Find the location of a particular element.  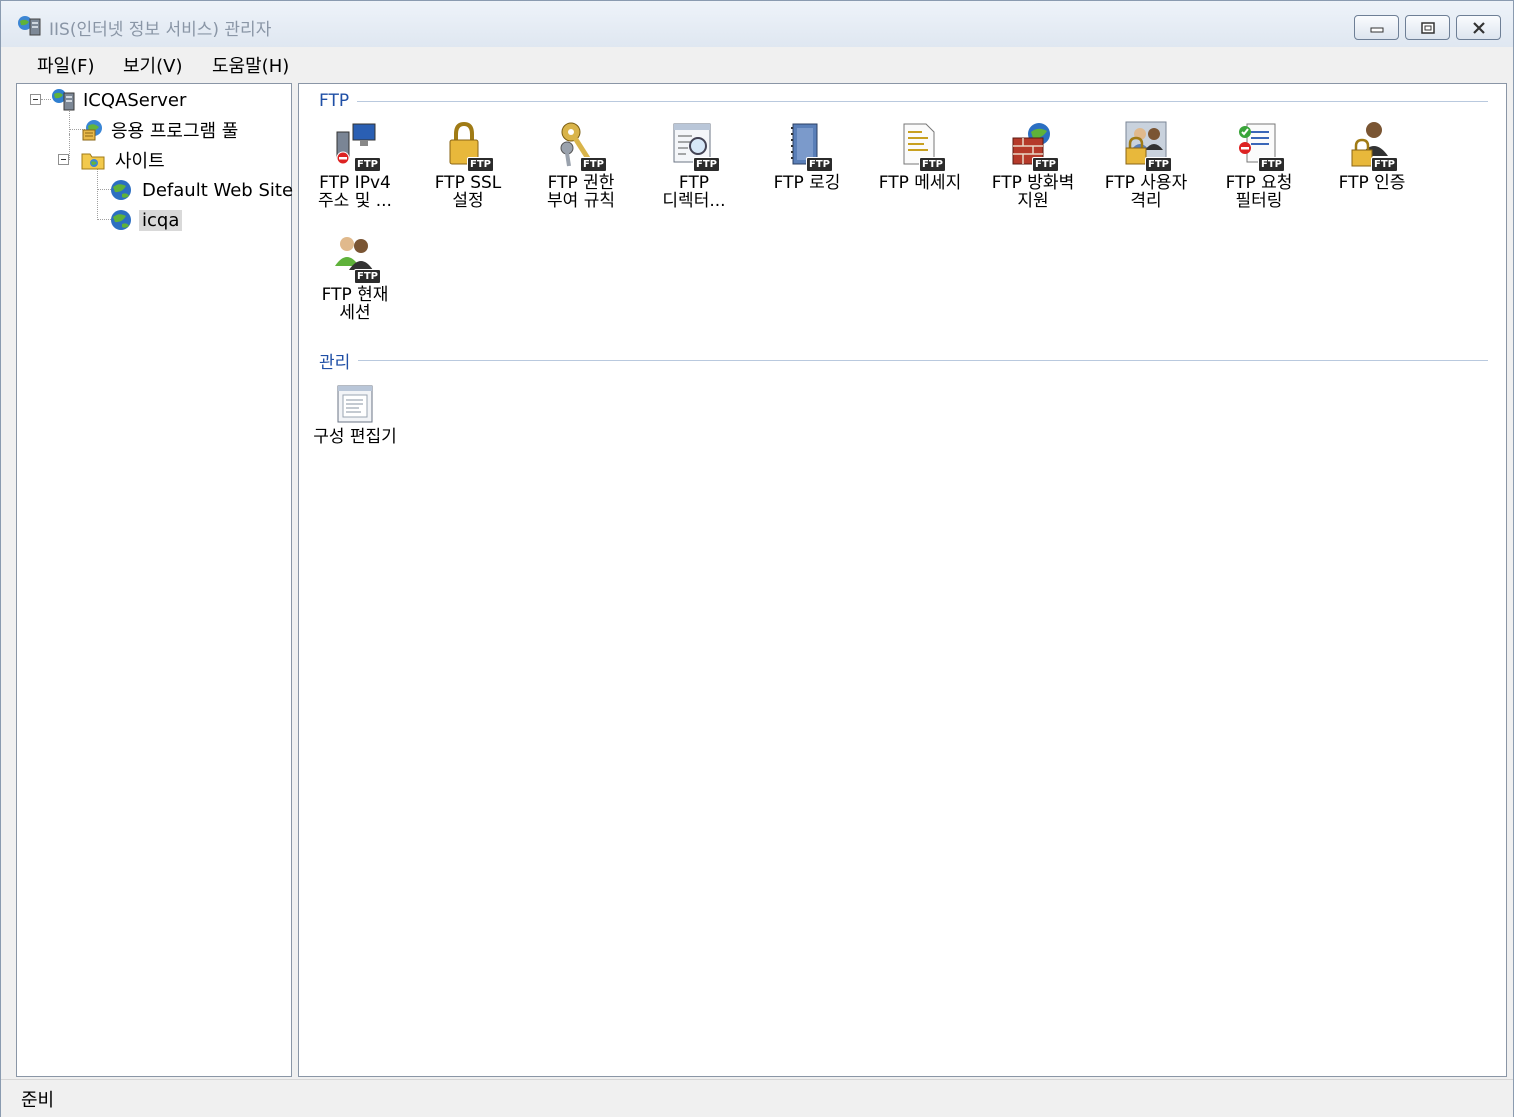

feature-label: FTP 인증 is located at coordinates (1372, 183).